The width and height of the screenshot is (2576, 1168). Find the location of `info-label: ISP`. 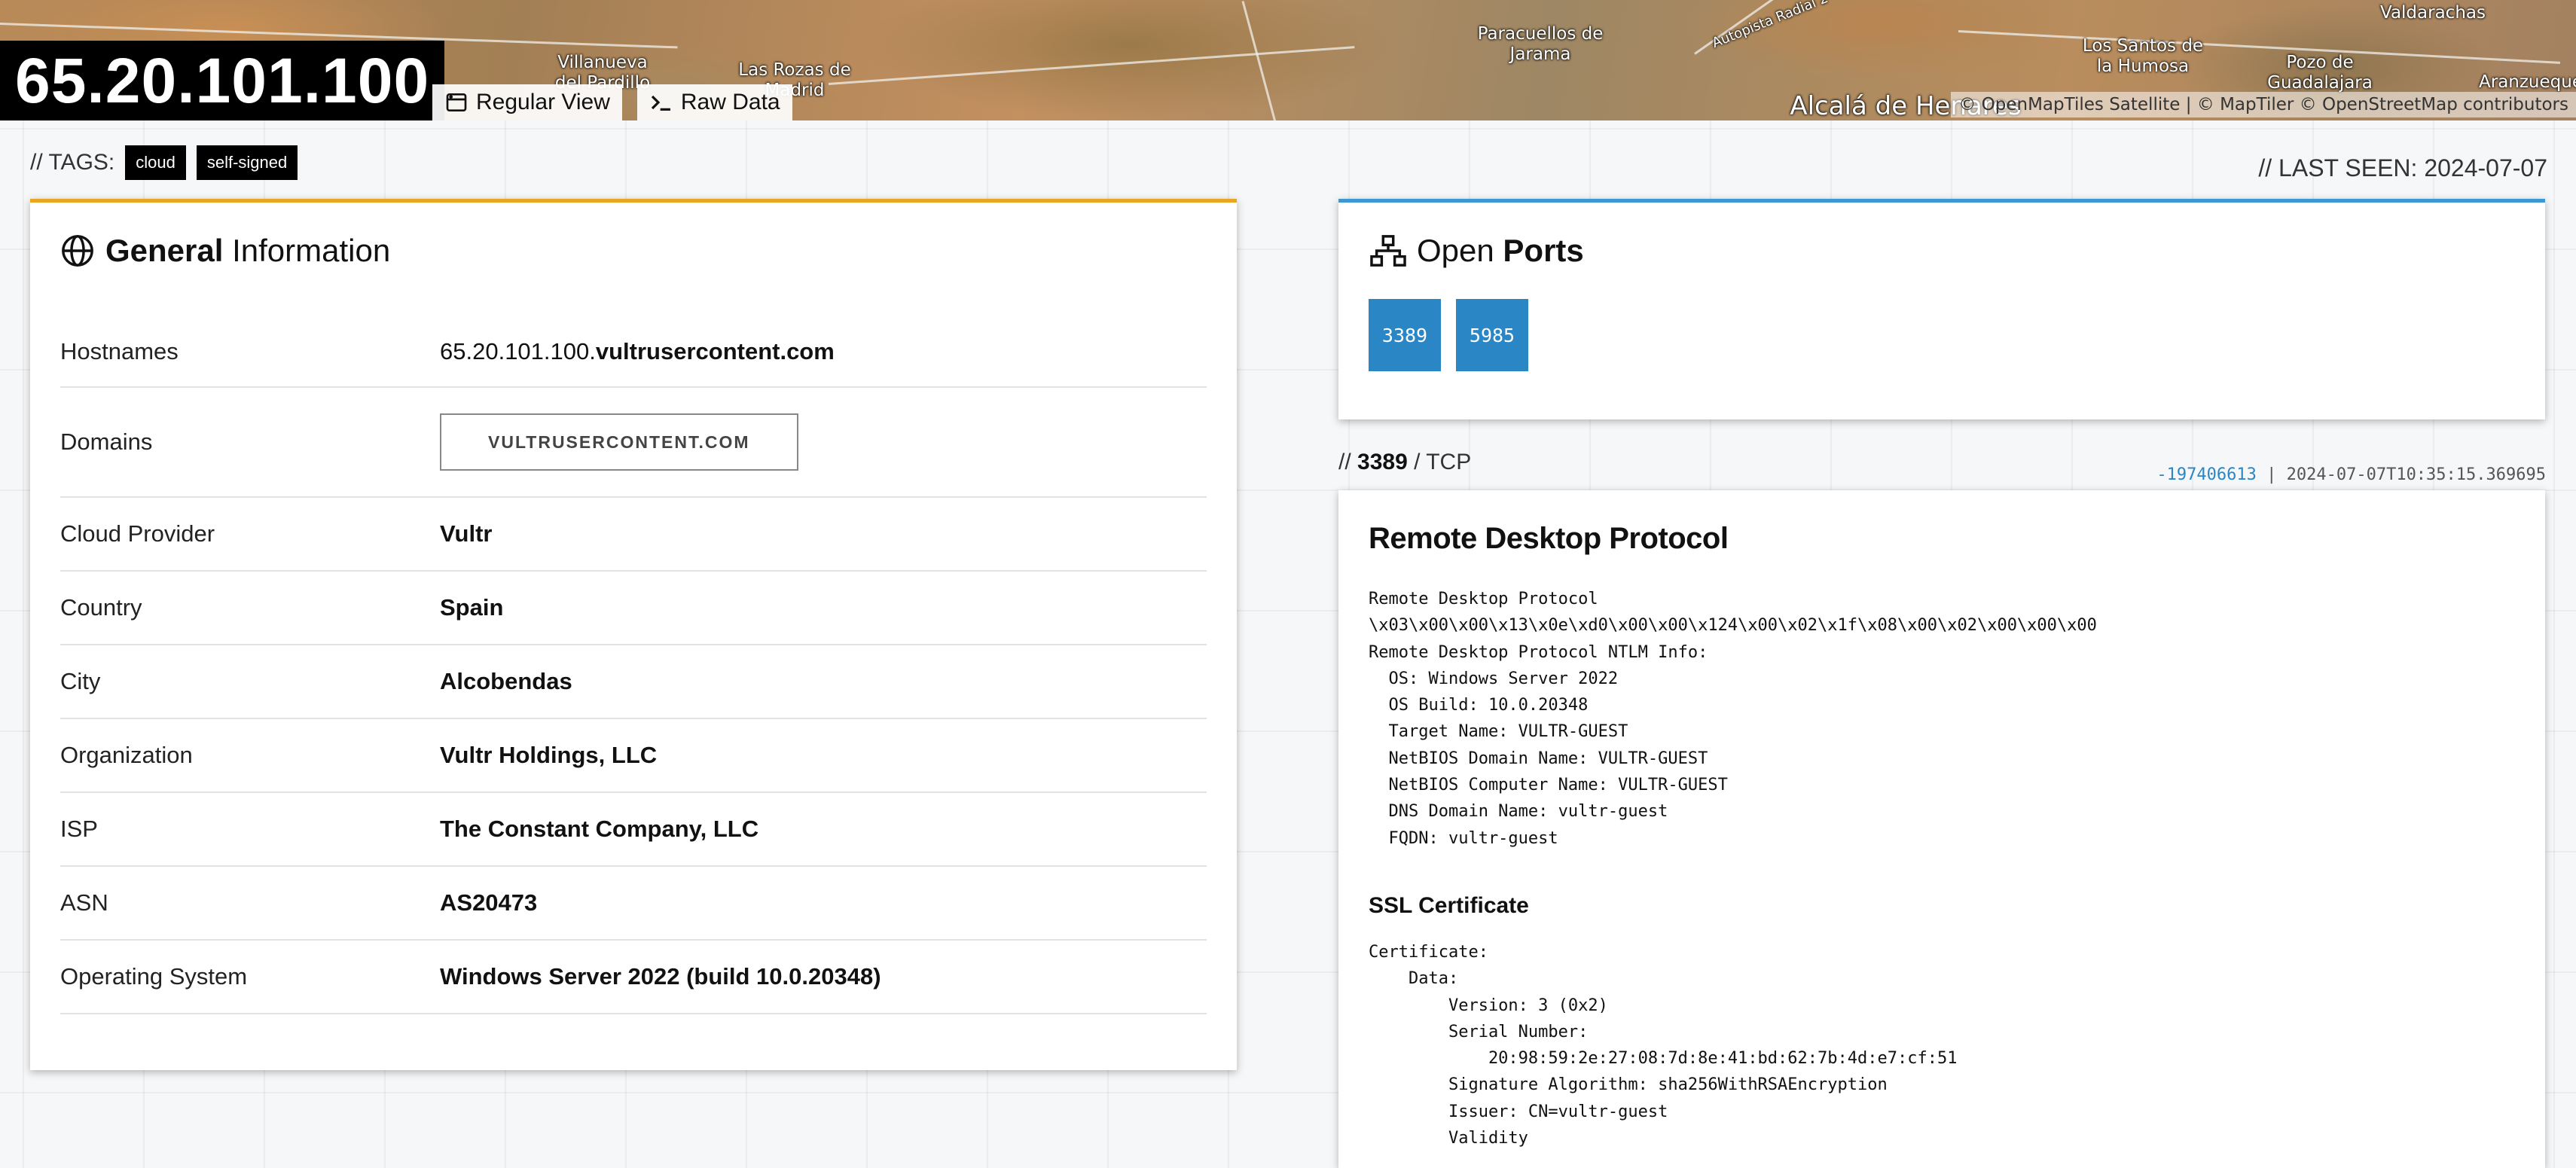

info-label: ISP is located at coordinates (79, 829).